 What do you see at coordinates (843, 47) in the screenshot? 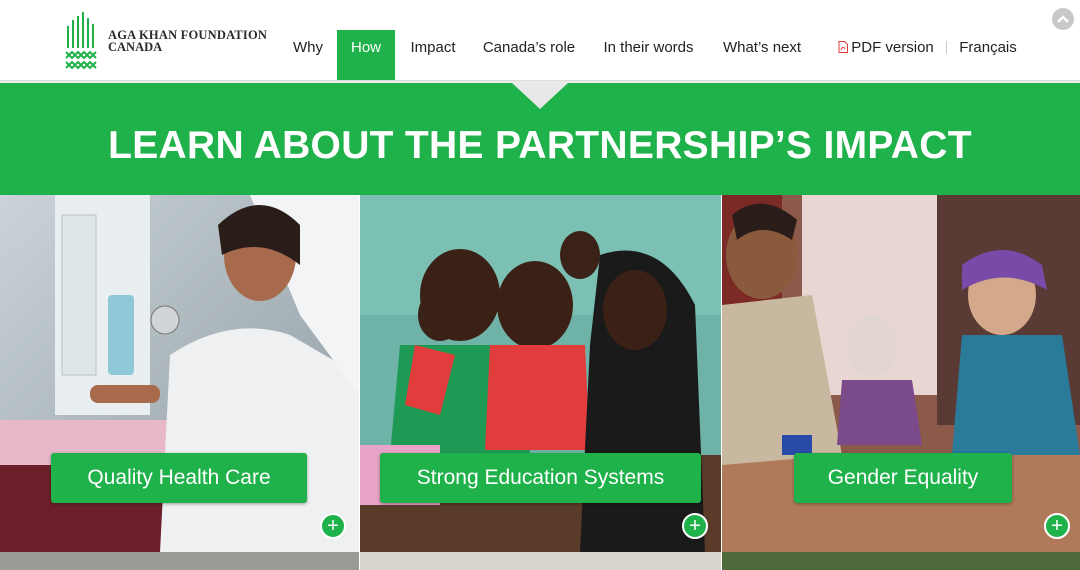
I see `pdf-icon` at bounding box center [843, 47].